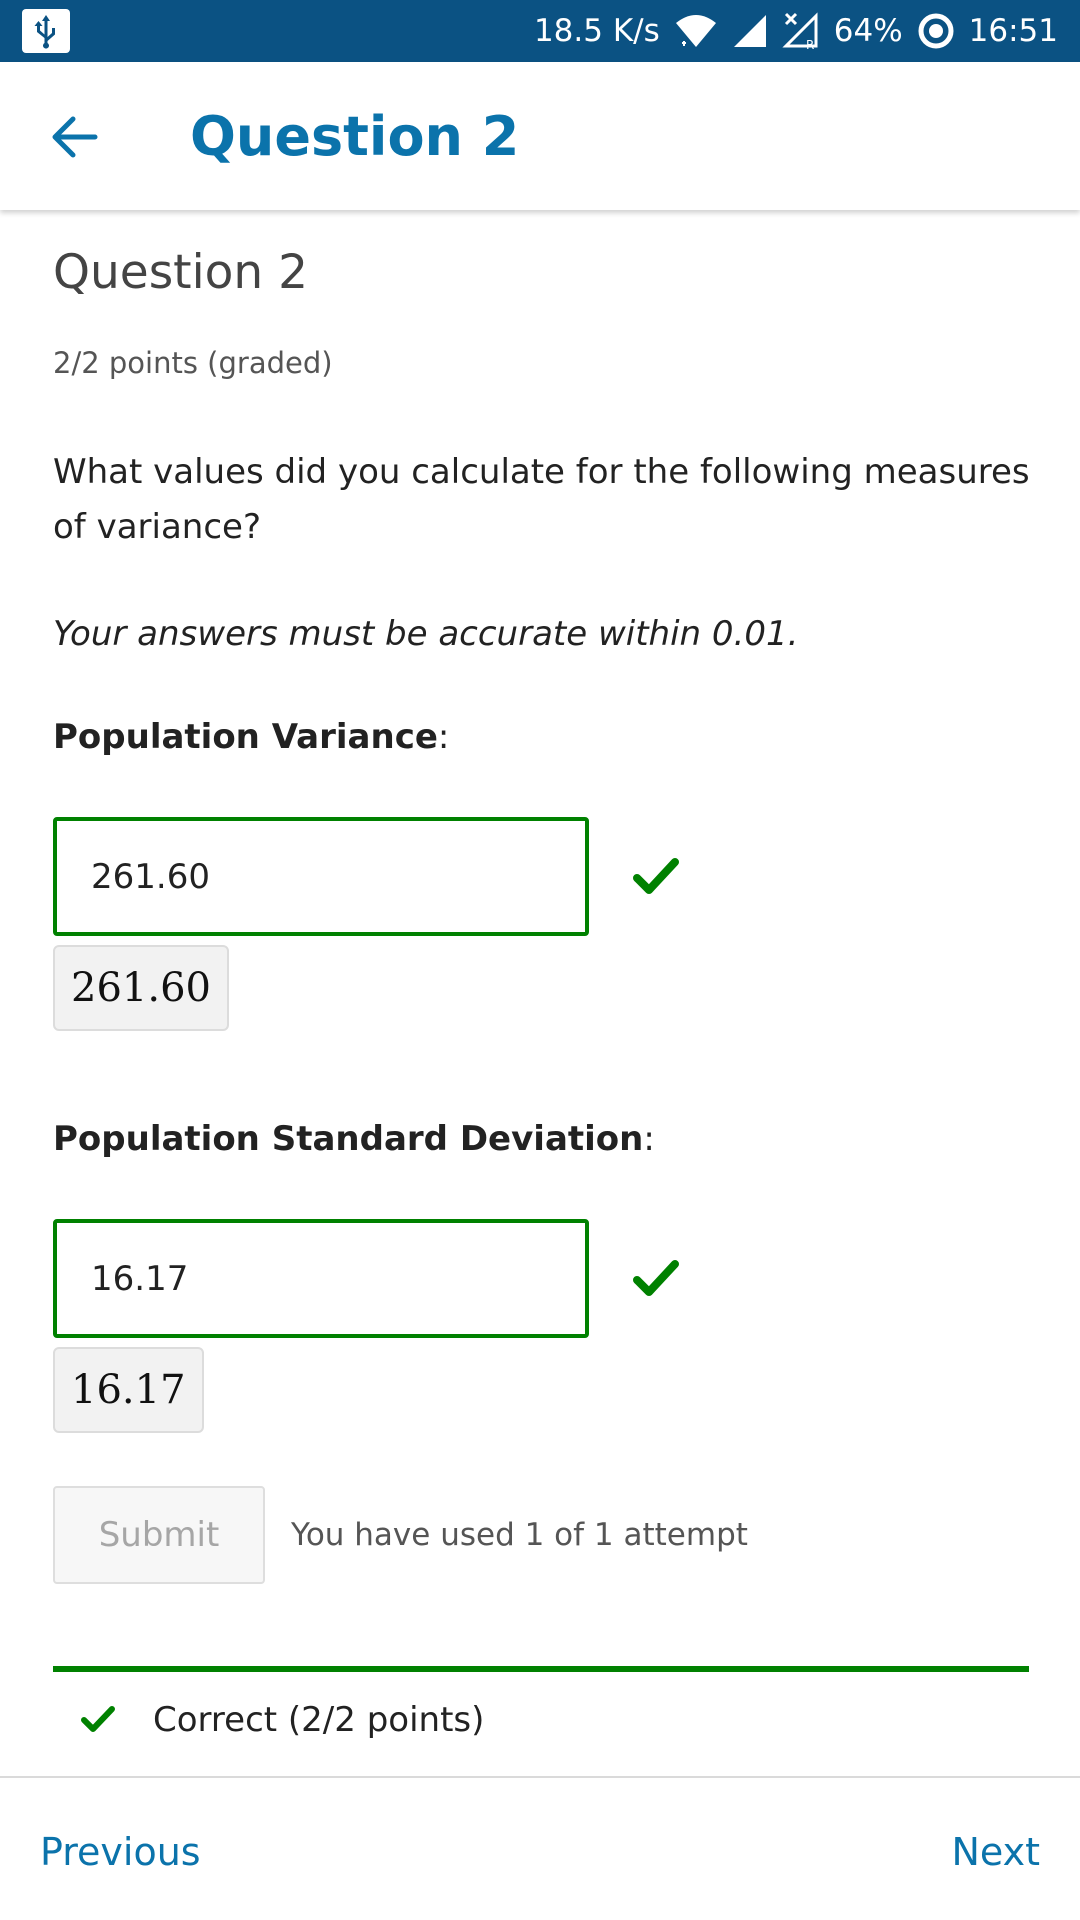 This screenshot has width=1080, height=1920. Describe the element at coordinates (46, 31) in the screenshot. I see `usb-icon` at that location.